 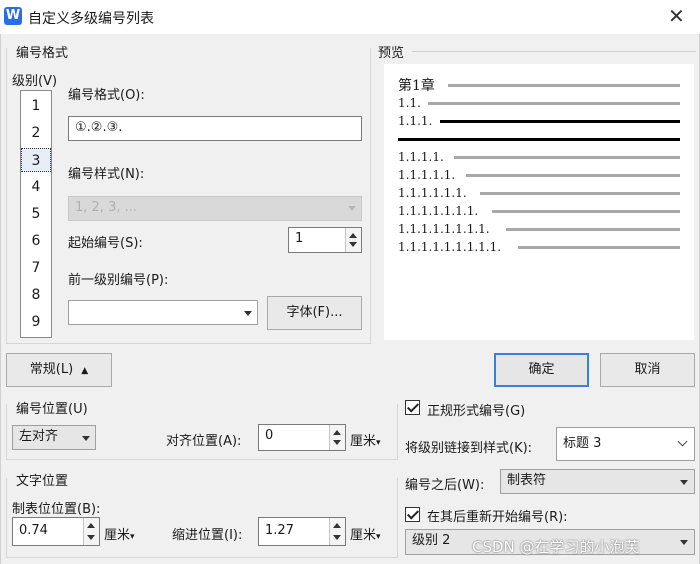 What do you see at coordinates (42, 51) in the screenshot?
I see `number-format-group-label: 编号格式` at bounding box center [42, 51].